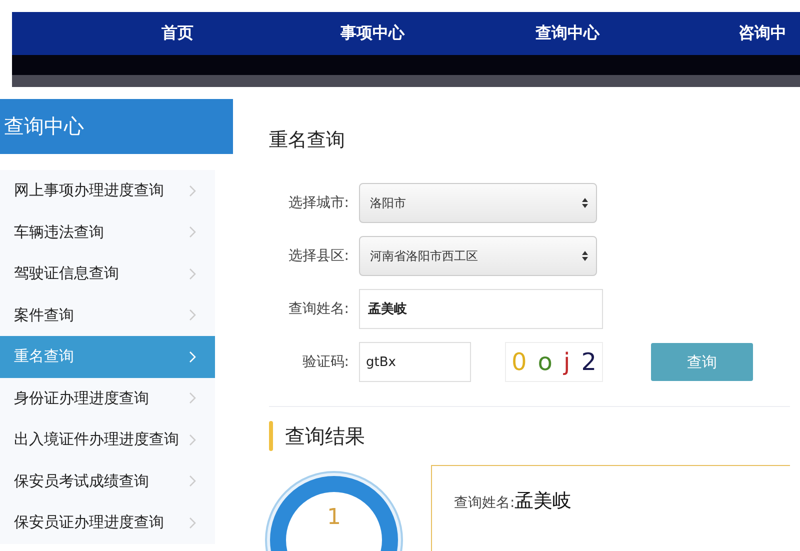 The width and height of the screenshot is (800, 551). I want to click on sidebar-item: 车辆违法查询, so click(107, 232).